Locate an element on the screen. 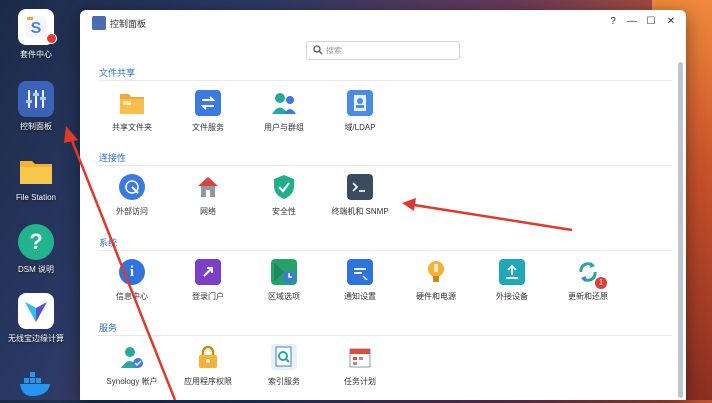  desktop-shortcut-package-center: S 套件中心 is located at coordinates (36, 34).